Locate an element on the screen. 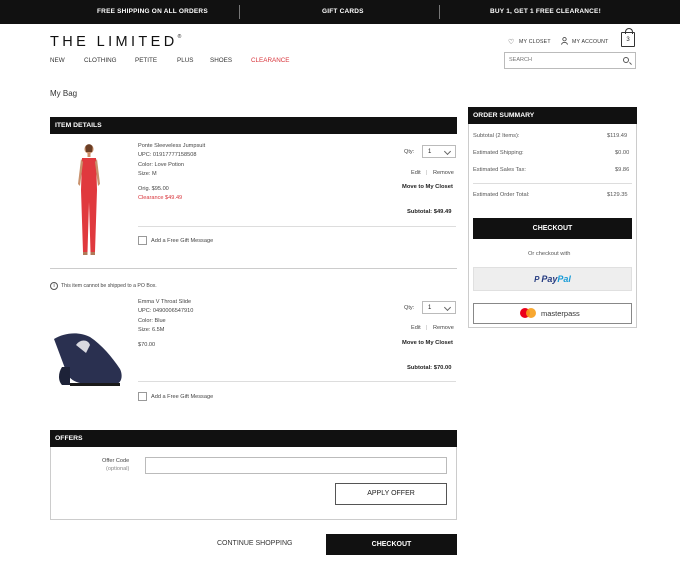  product-color: Color: Love Potion is located at coordinates (161, 164).